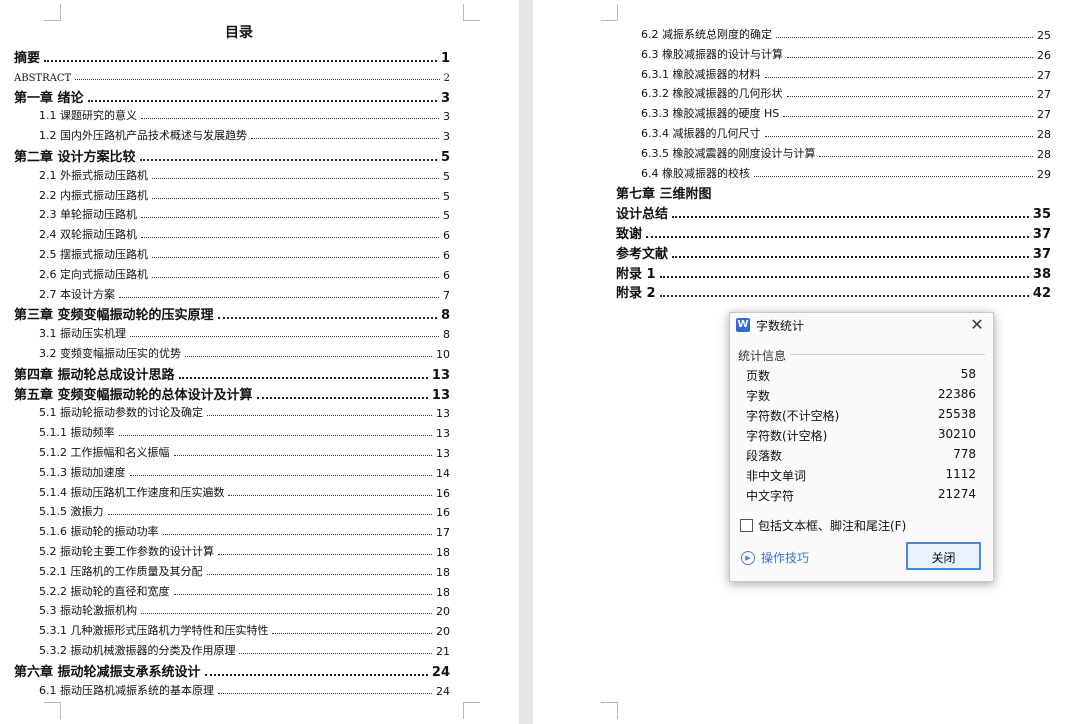  What do you see at coordinates (443, 473) in the screenshot?
I see `toc-page-number: 14` at bounding box center [443, 473].